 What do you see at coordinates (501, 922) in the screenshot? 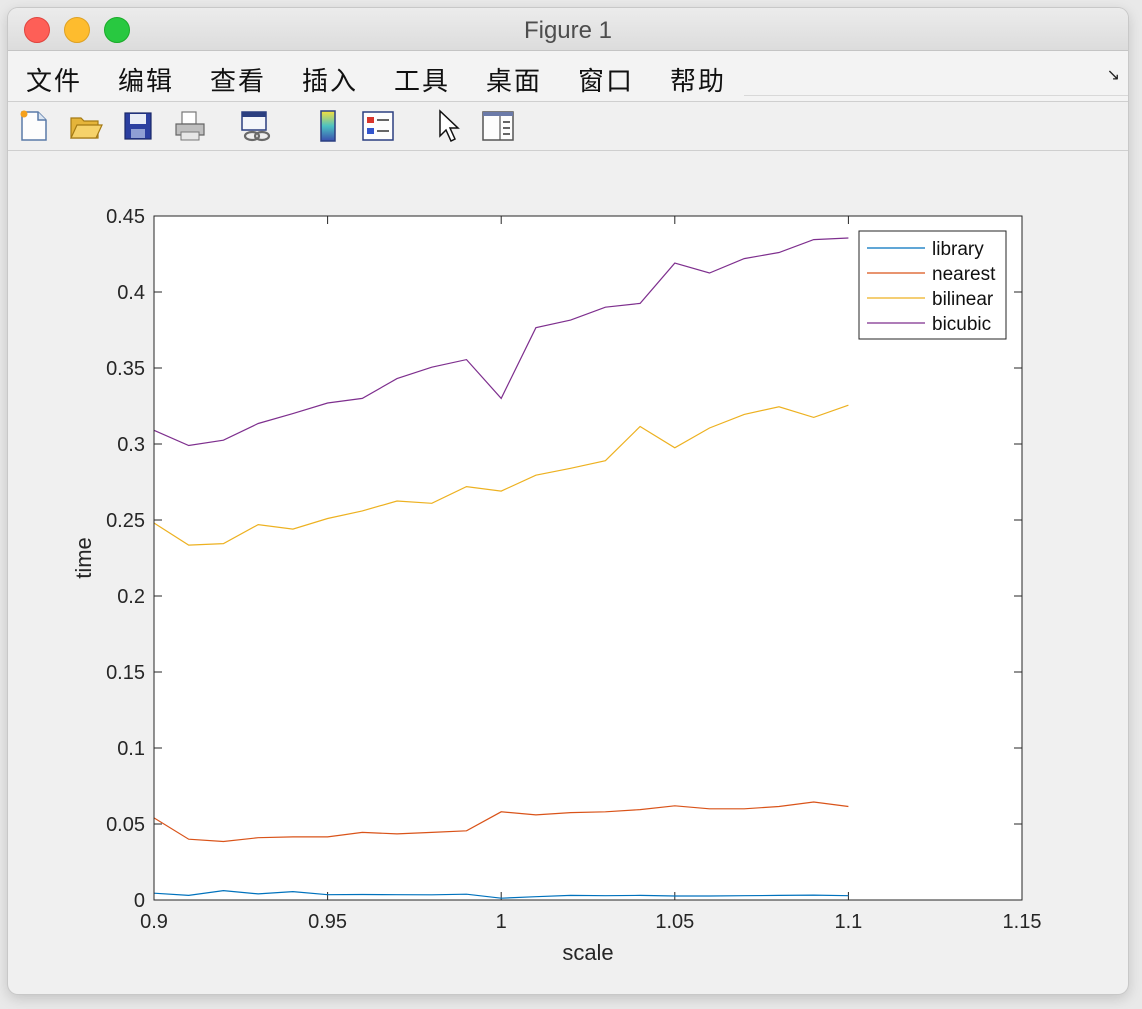
I see `x-tick-label: 1` at bounding box center [501, 922].